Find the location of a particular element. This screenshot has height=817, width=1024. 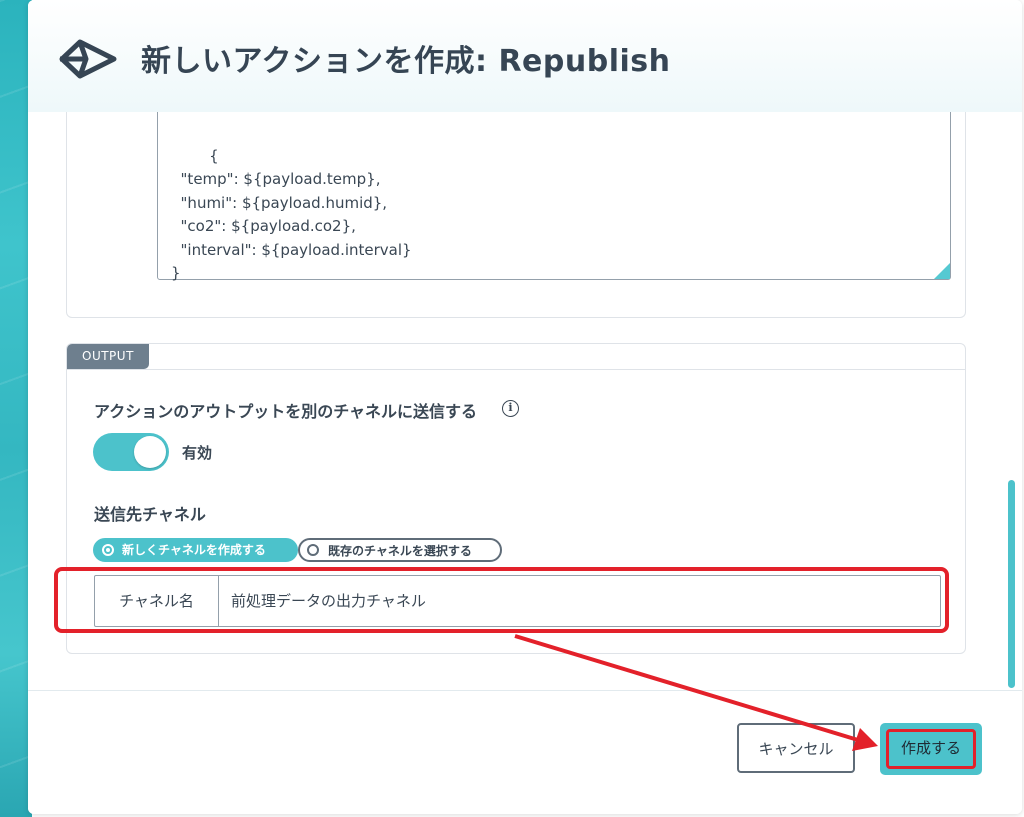

destination-channel-label: 送信先チャネル is located at coordinates (150, 514).